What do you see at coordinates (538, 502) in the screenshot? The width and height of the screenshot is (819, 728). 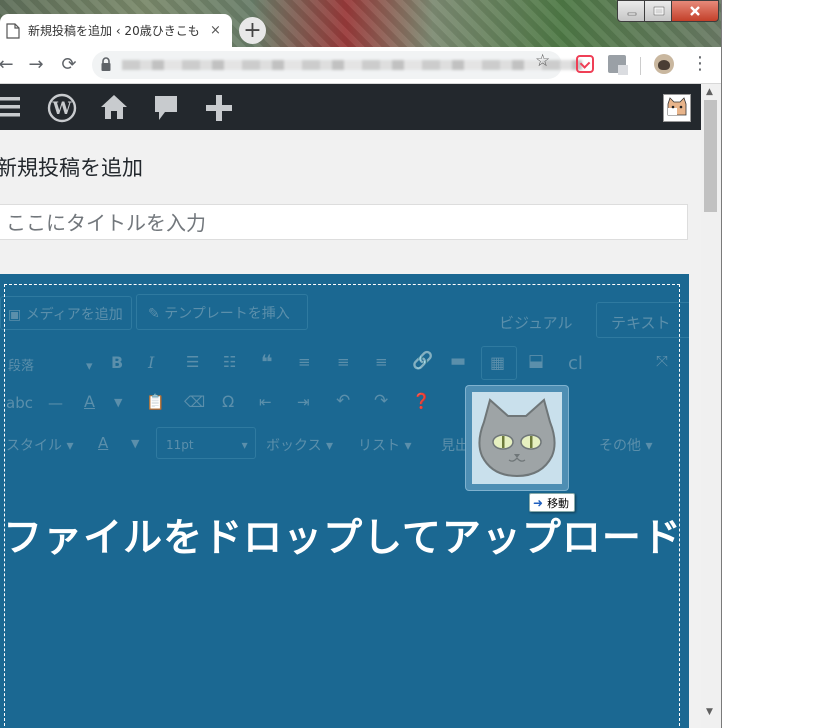 I see `move-arrow-icon: ➜` at bounding box center [538, 502].